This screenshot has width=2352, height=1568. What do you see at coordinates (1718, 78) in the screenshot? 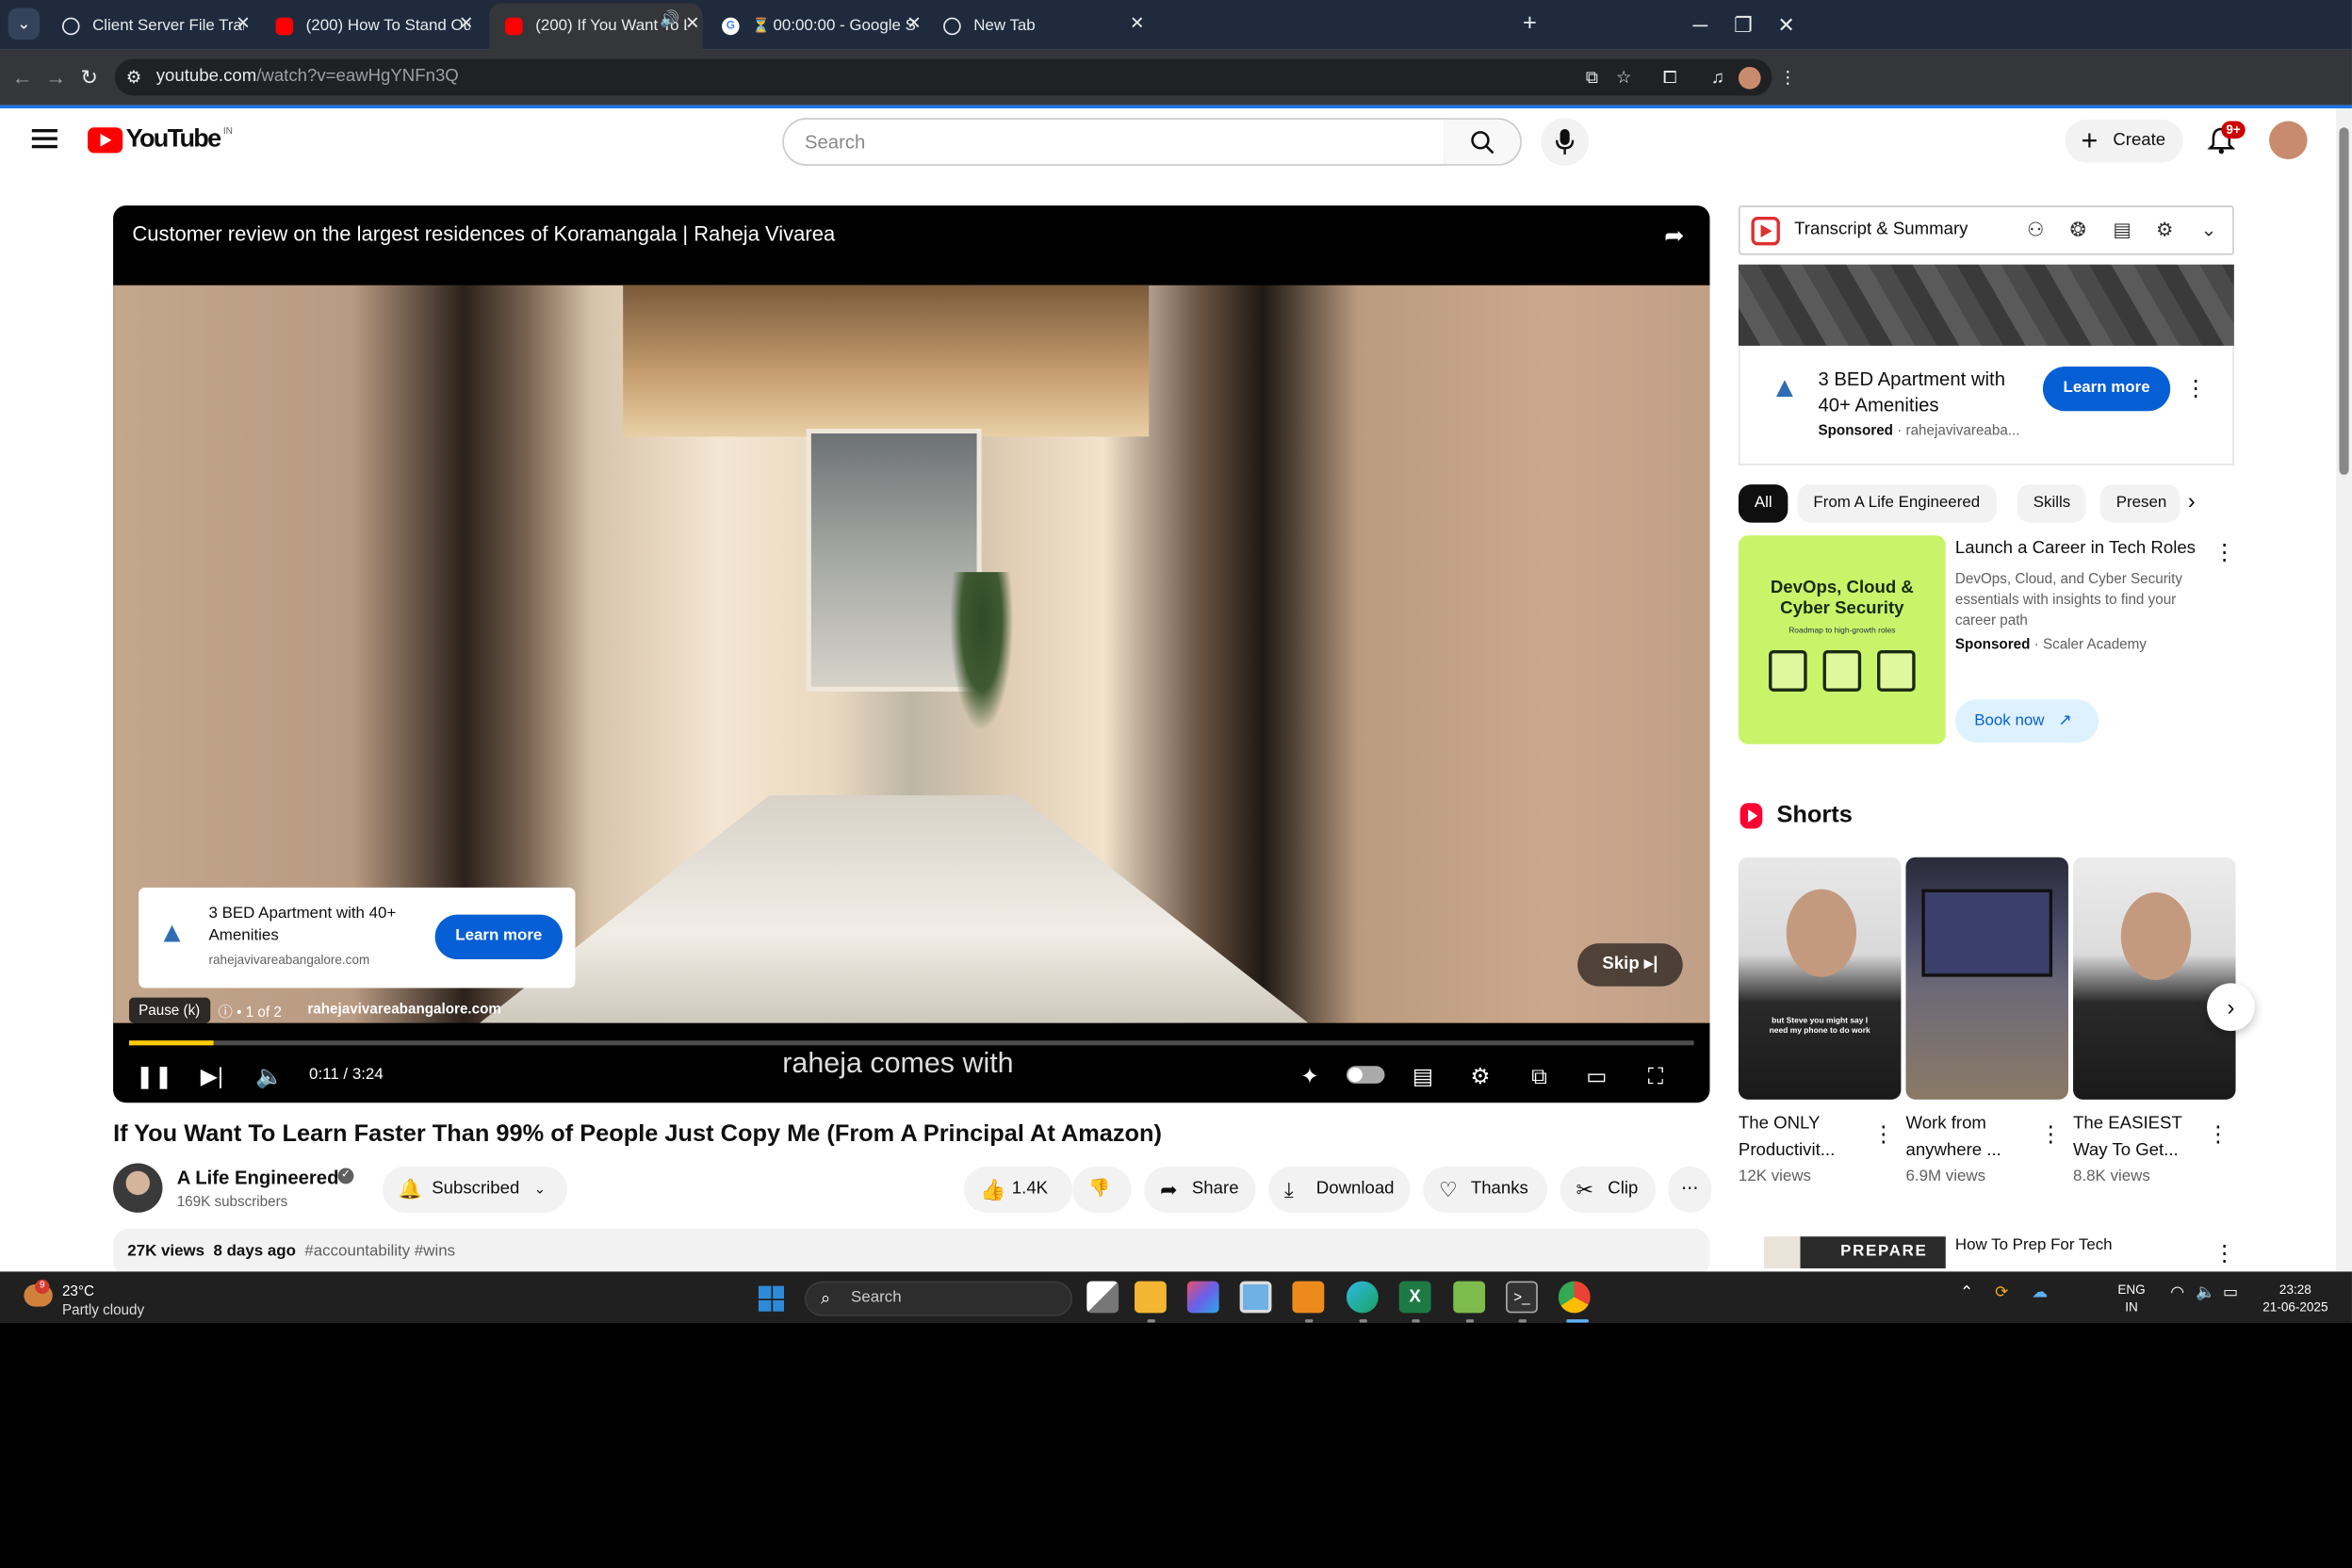
I see `media-control-icon: ♫` at bounding box center [1718, 78].